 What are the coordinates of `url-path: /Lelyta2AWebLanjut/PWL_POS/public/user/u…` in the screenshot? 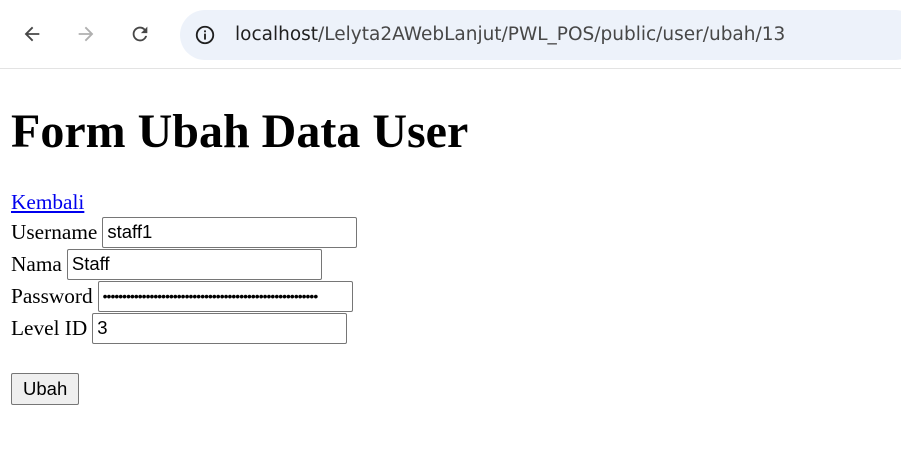 It's located at (552, 34).